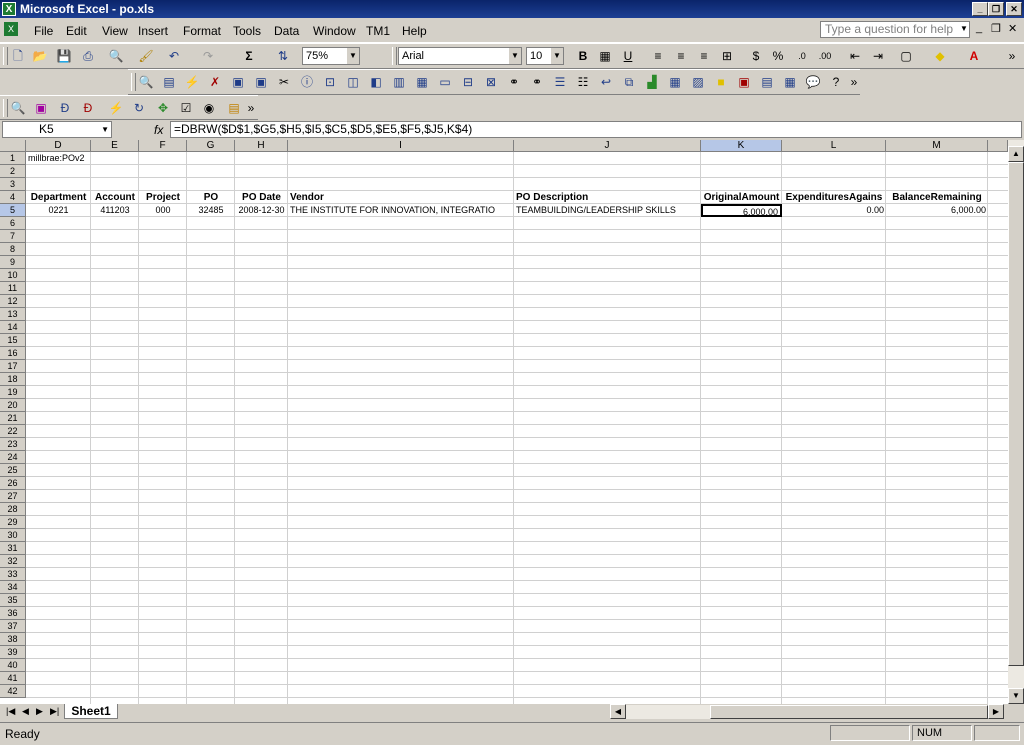 This screenshot has width=1024, height=745. What do you see at coordinates (607, 210) in the screenshot?
I see `data-cell: TEAMBUILDING/LEADERSHIP SKILLS` at bounding box center [607, 210].